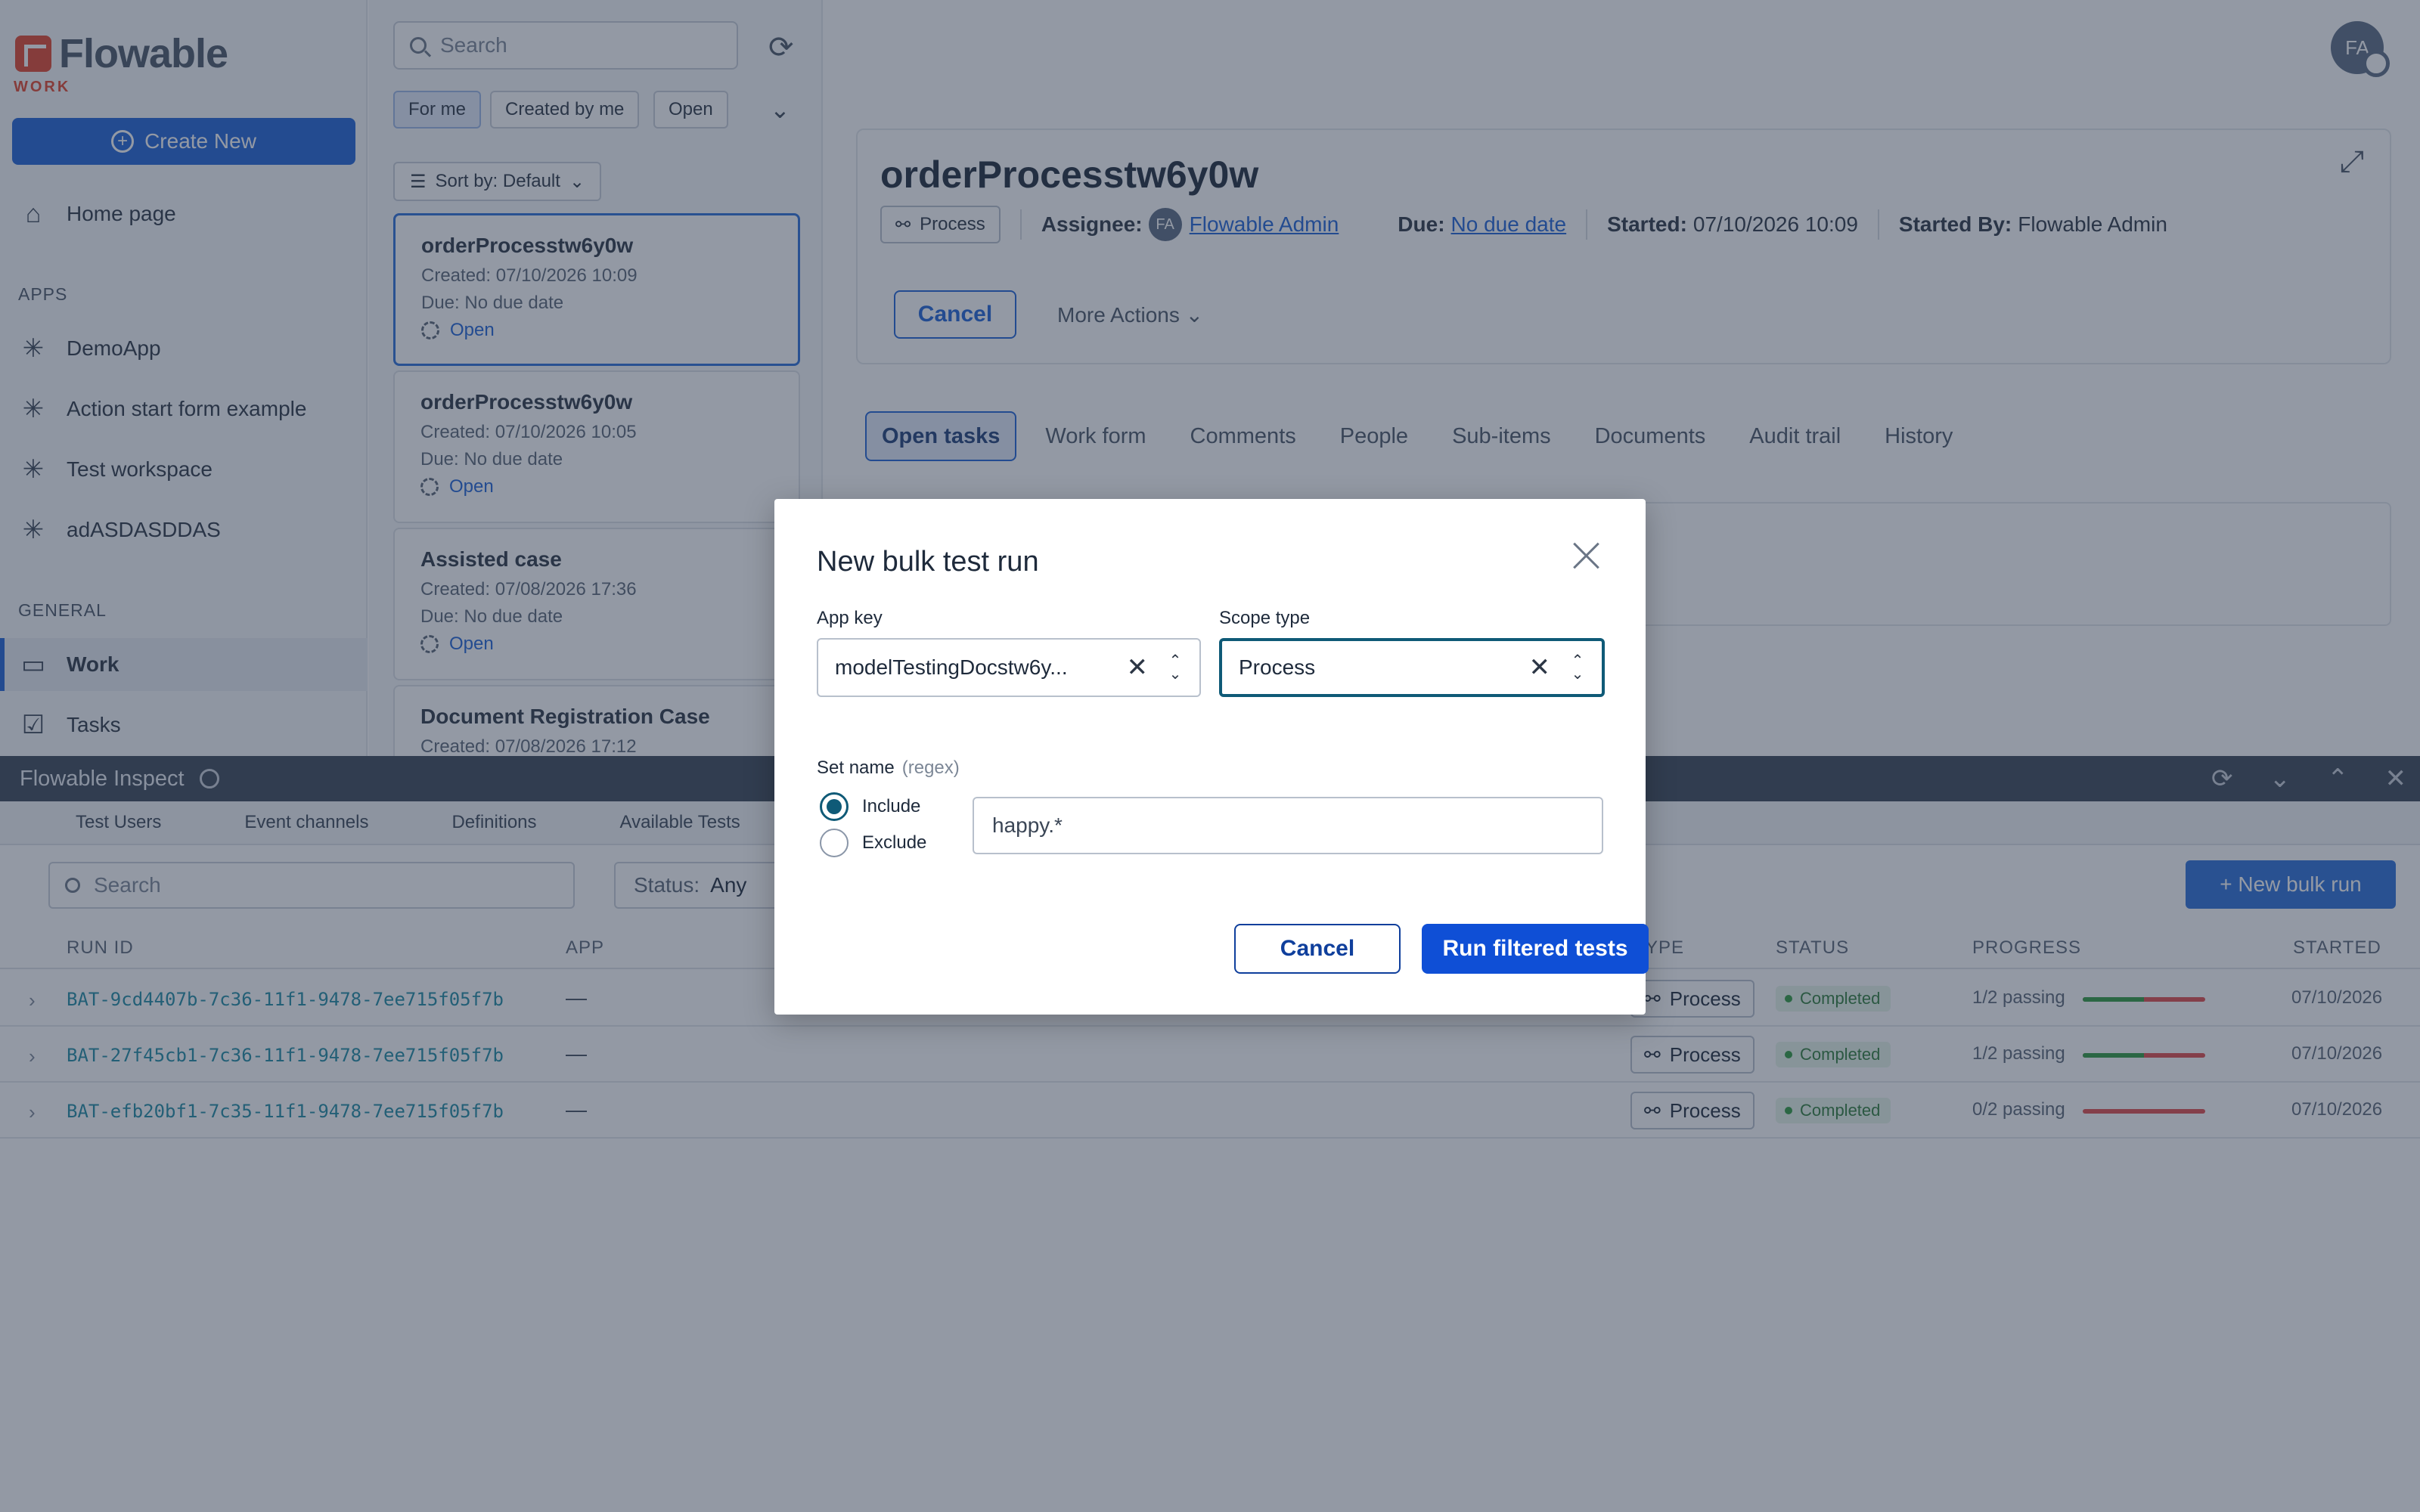 This screenshot has height=1512, width=2420. Describe the element at coordinates (1277, 667) in the screenshot. I see `scope-type-value: Process` at that location.